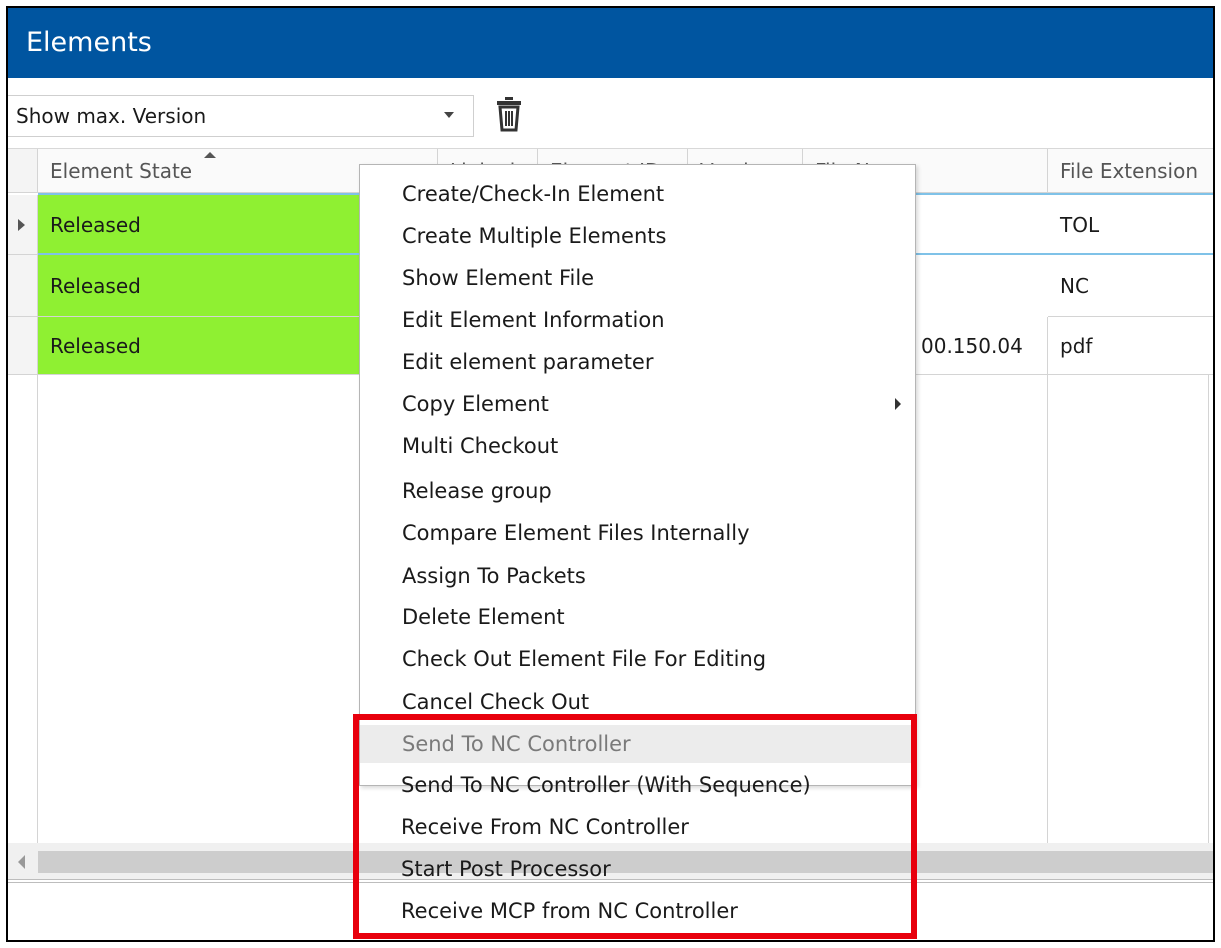  Describe the element at coordinates (637, 702) in the screenshot. I see `menu-item-cancel-check-out: Cancel Check Out` at that location.